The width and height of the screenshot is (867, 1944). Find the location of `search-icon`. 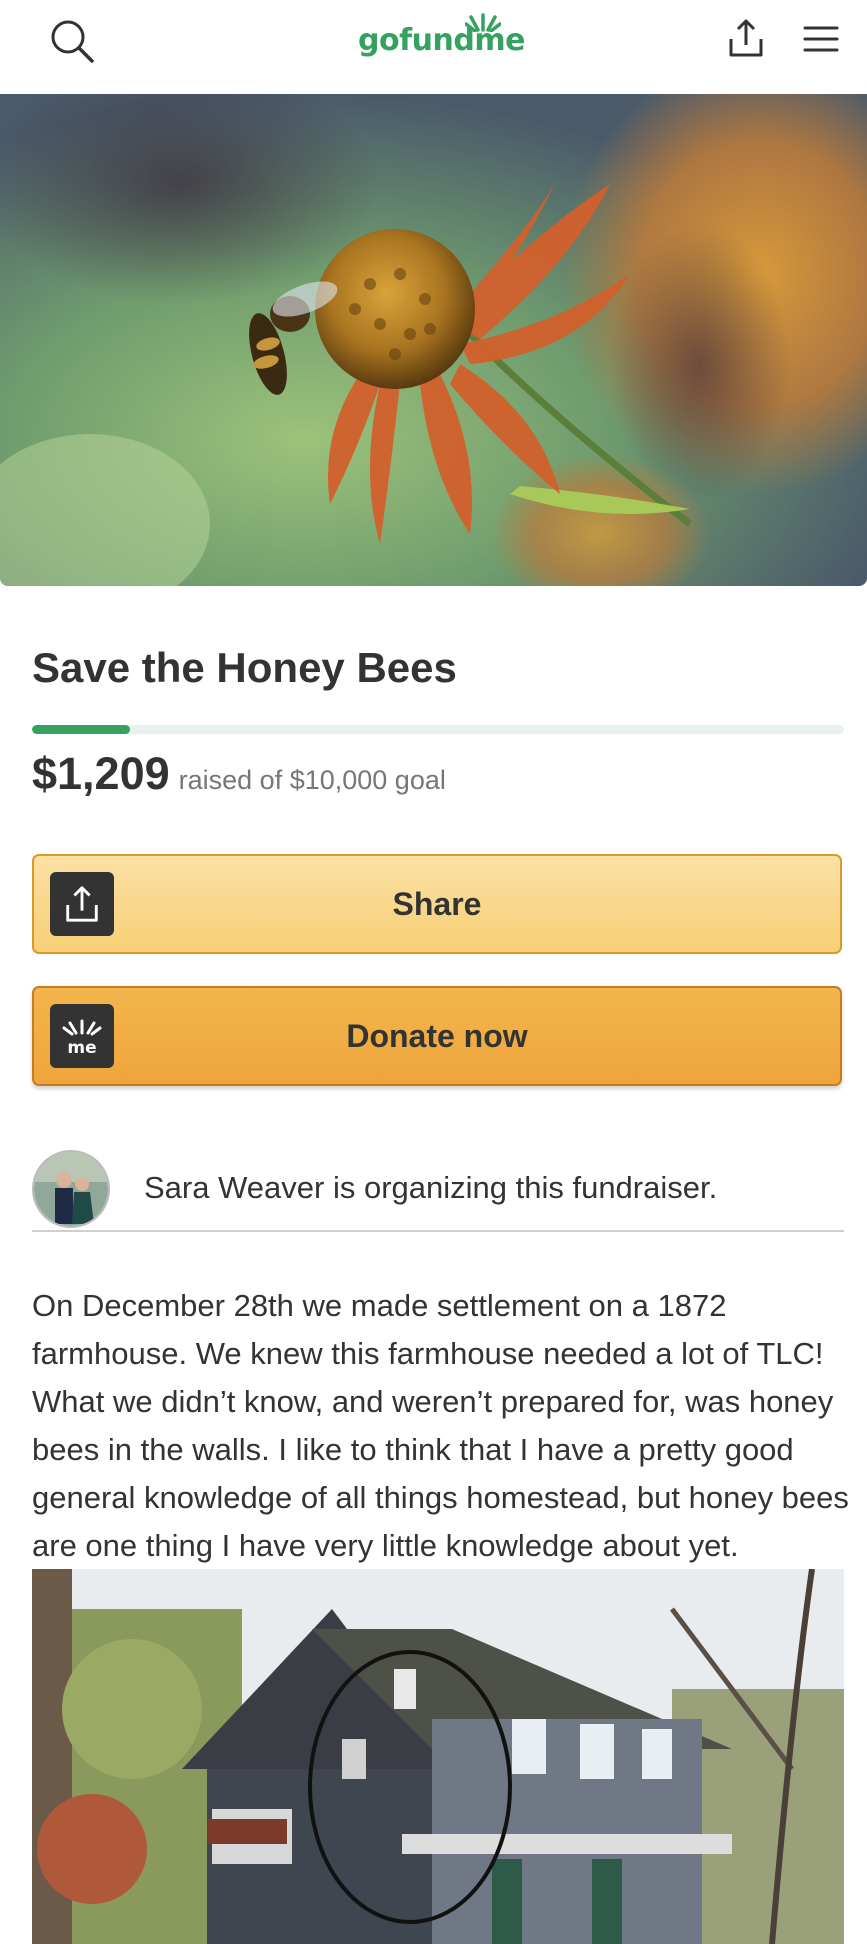

search-icon is located at coordinates (72, 41).